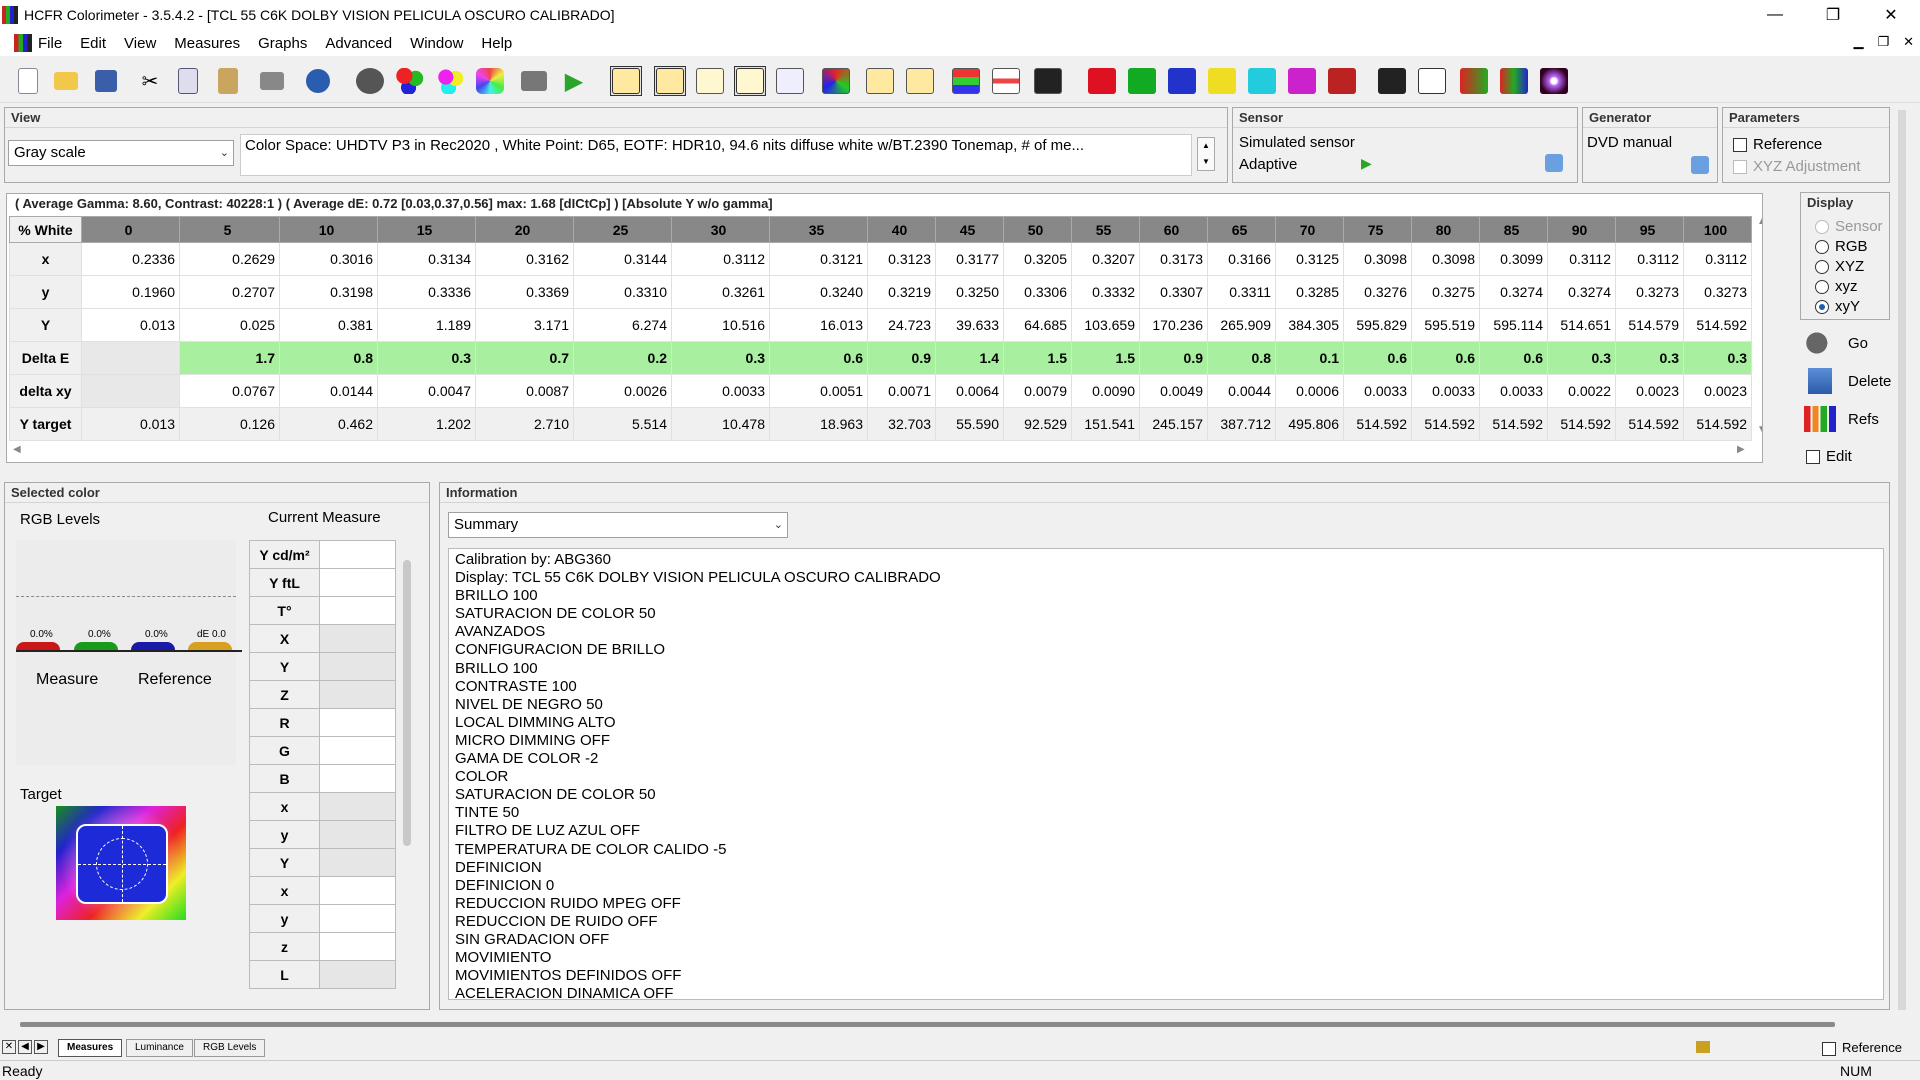 Image resolution: width=1920 pixels, height=1080 pixels. I want to click on grid-cell: 0.3332, so click(1105, 292).